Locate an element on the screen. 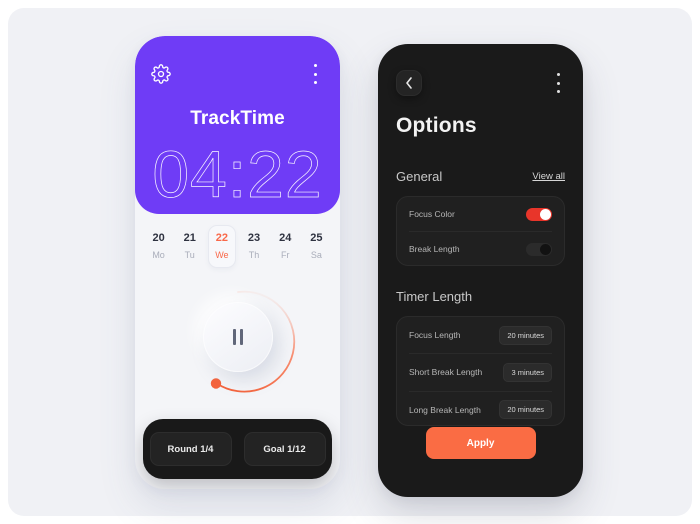 The height and width of the screenshot is (524, 700). goal-counter-chip: Goal 1/12 is located at coordinates (284, 449).